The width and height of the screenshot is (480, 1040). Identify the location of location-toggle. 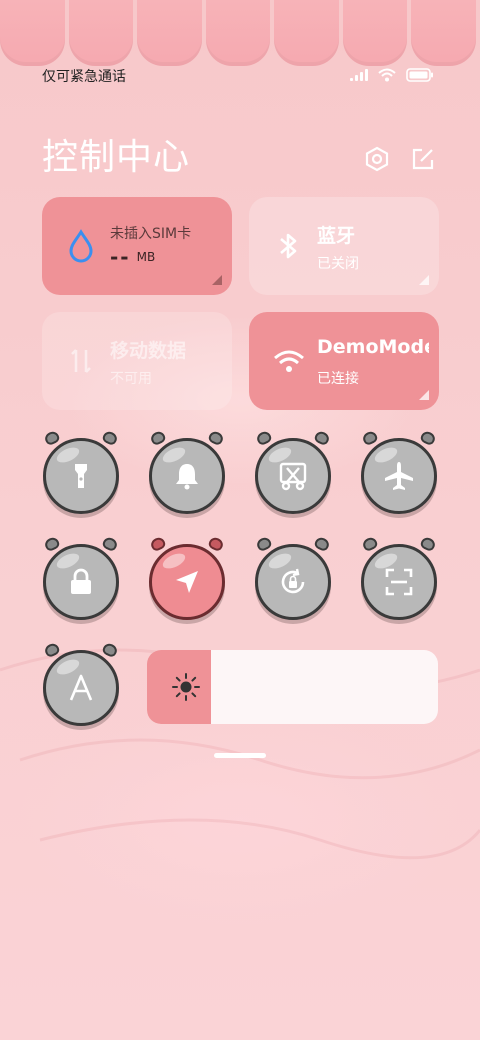
(187, 577).